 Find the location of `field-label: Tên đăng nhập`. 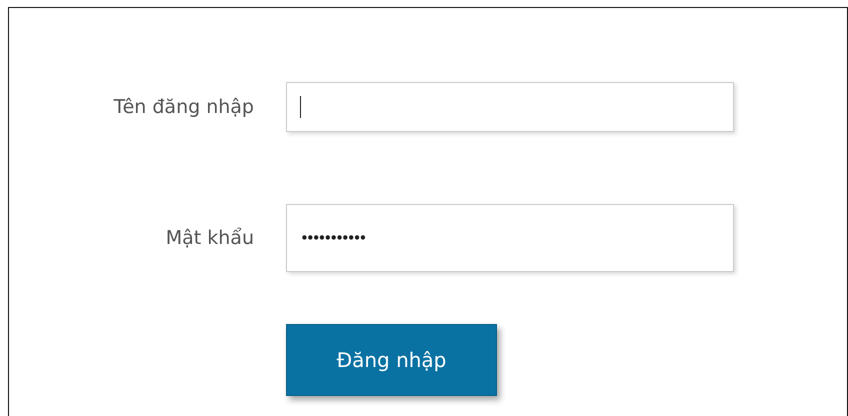

field-label: Tên đăng nhập is located at coordinates (183, 107).